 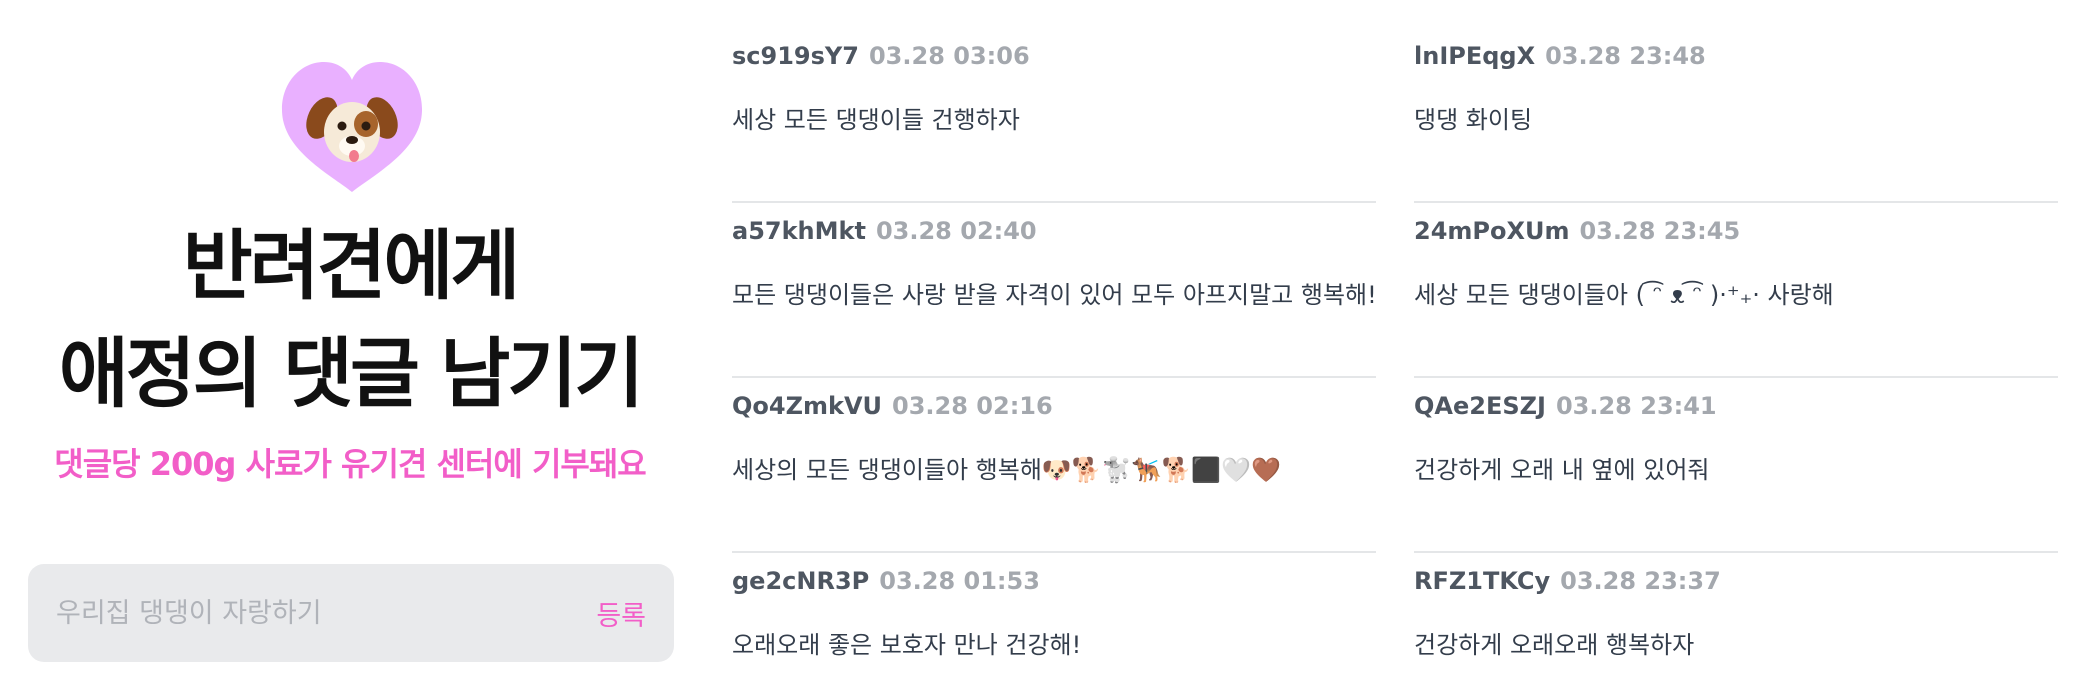 I want to click on comment-text: 건강하게 오래오래 행복하자, so click(x=1554, y=645).